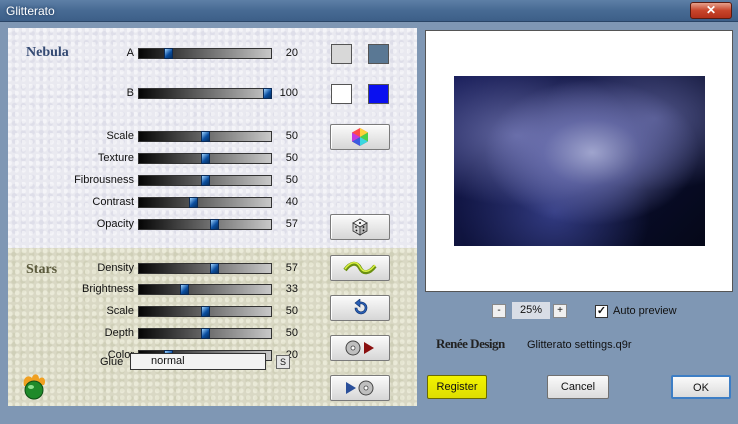  What do you see at coordinates (378, 54) in the screenshot?
I see `nebula-a-color-2-swatch` at bounding box center [378, 54].